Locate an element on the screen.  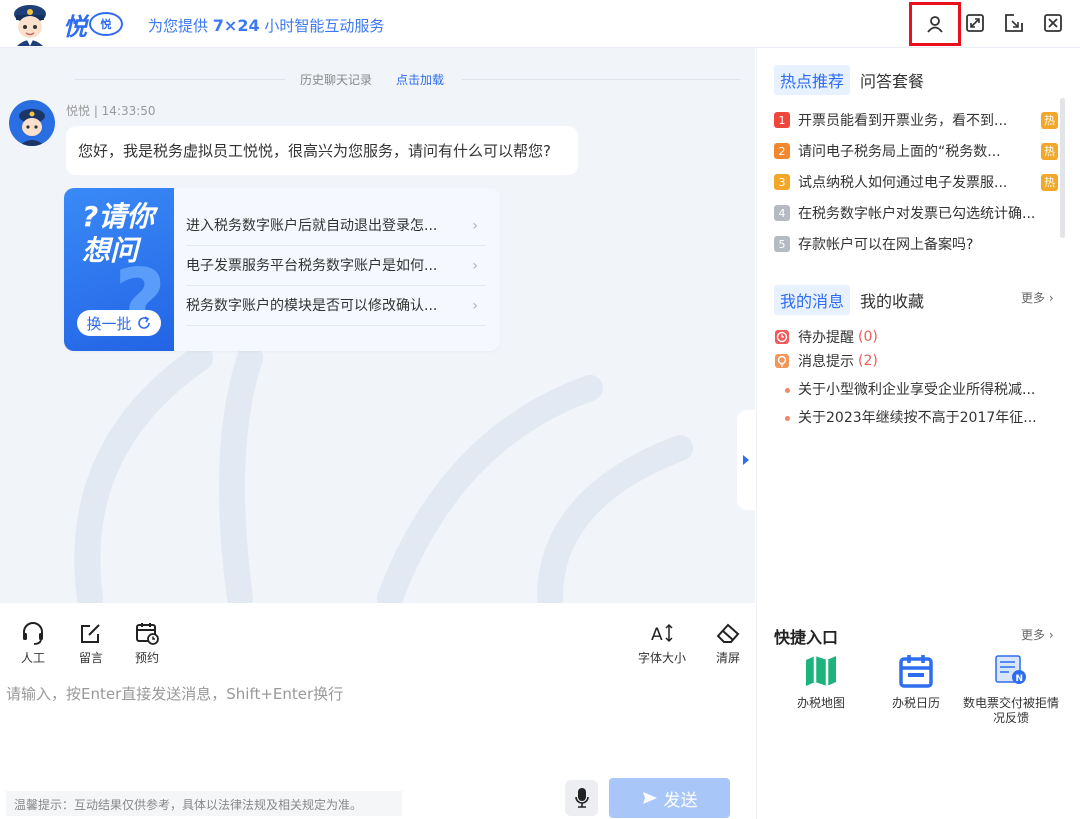
user-button is located at coordinates (935, 24).